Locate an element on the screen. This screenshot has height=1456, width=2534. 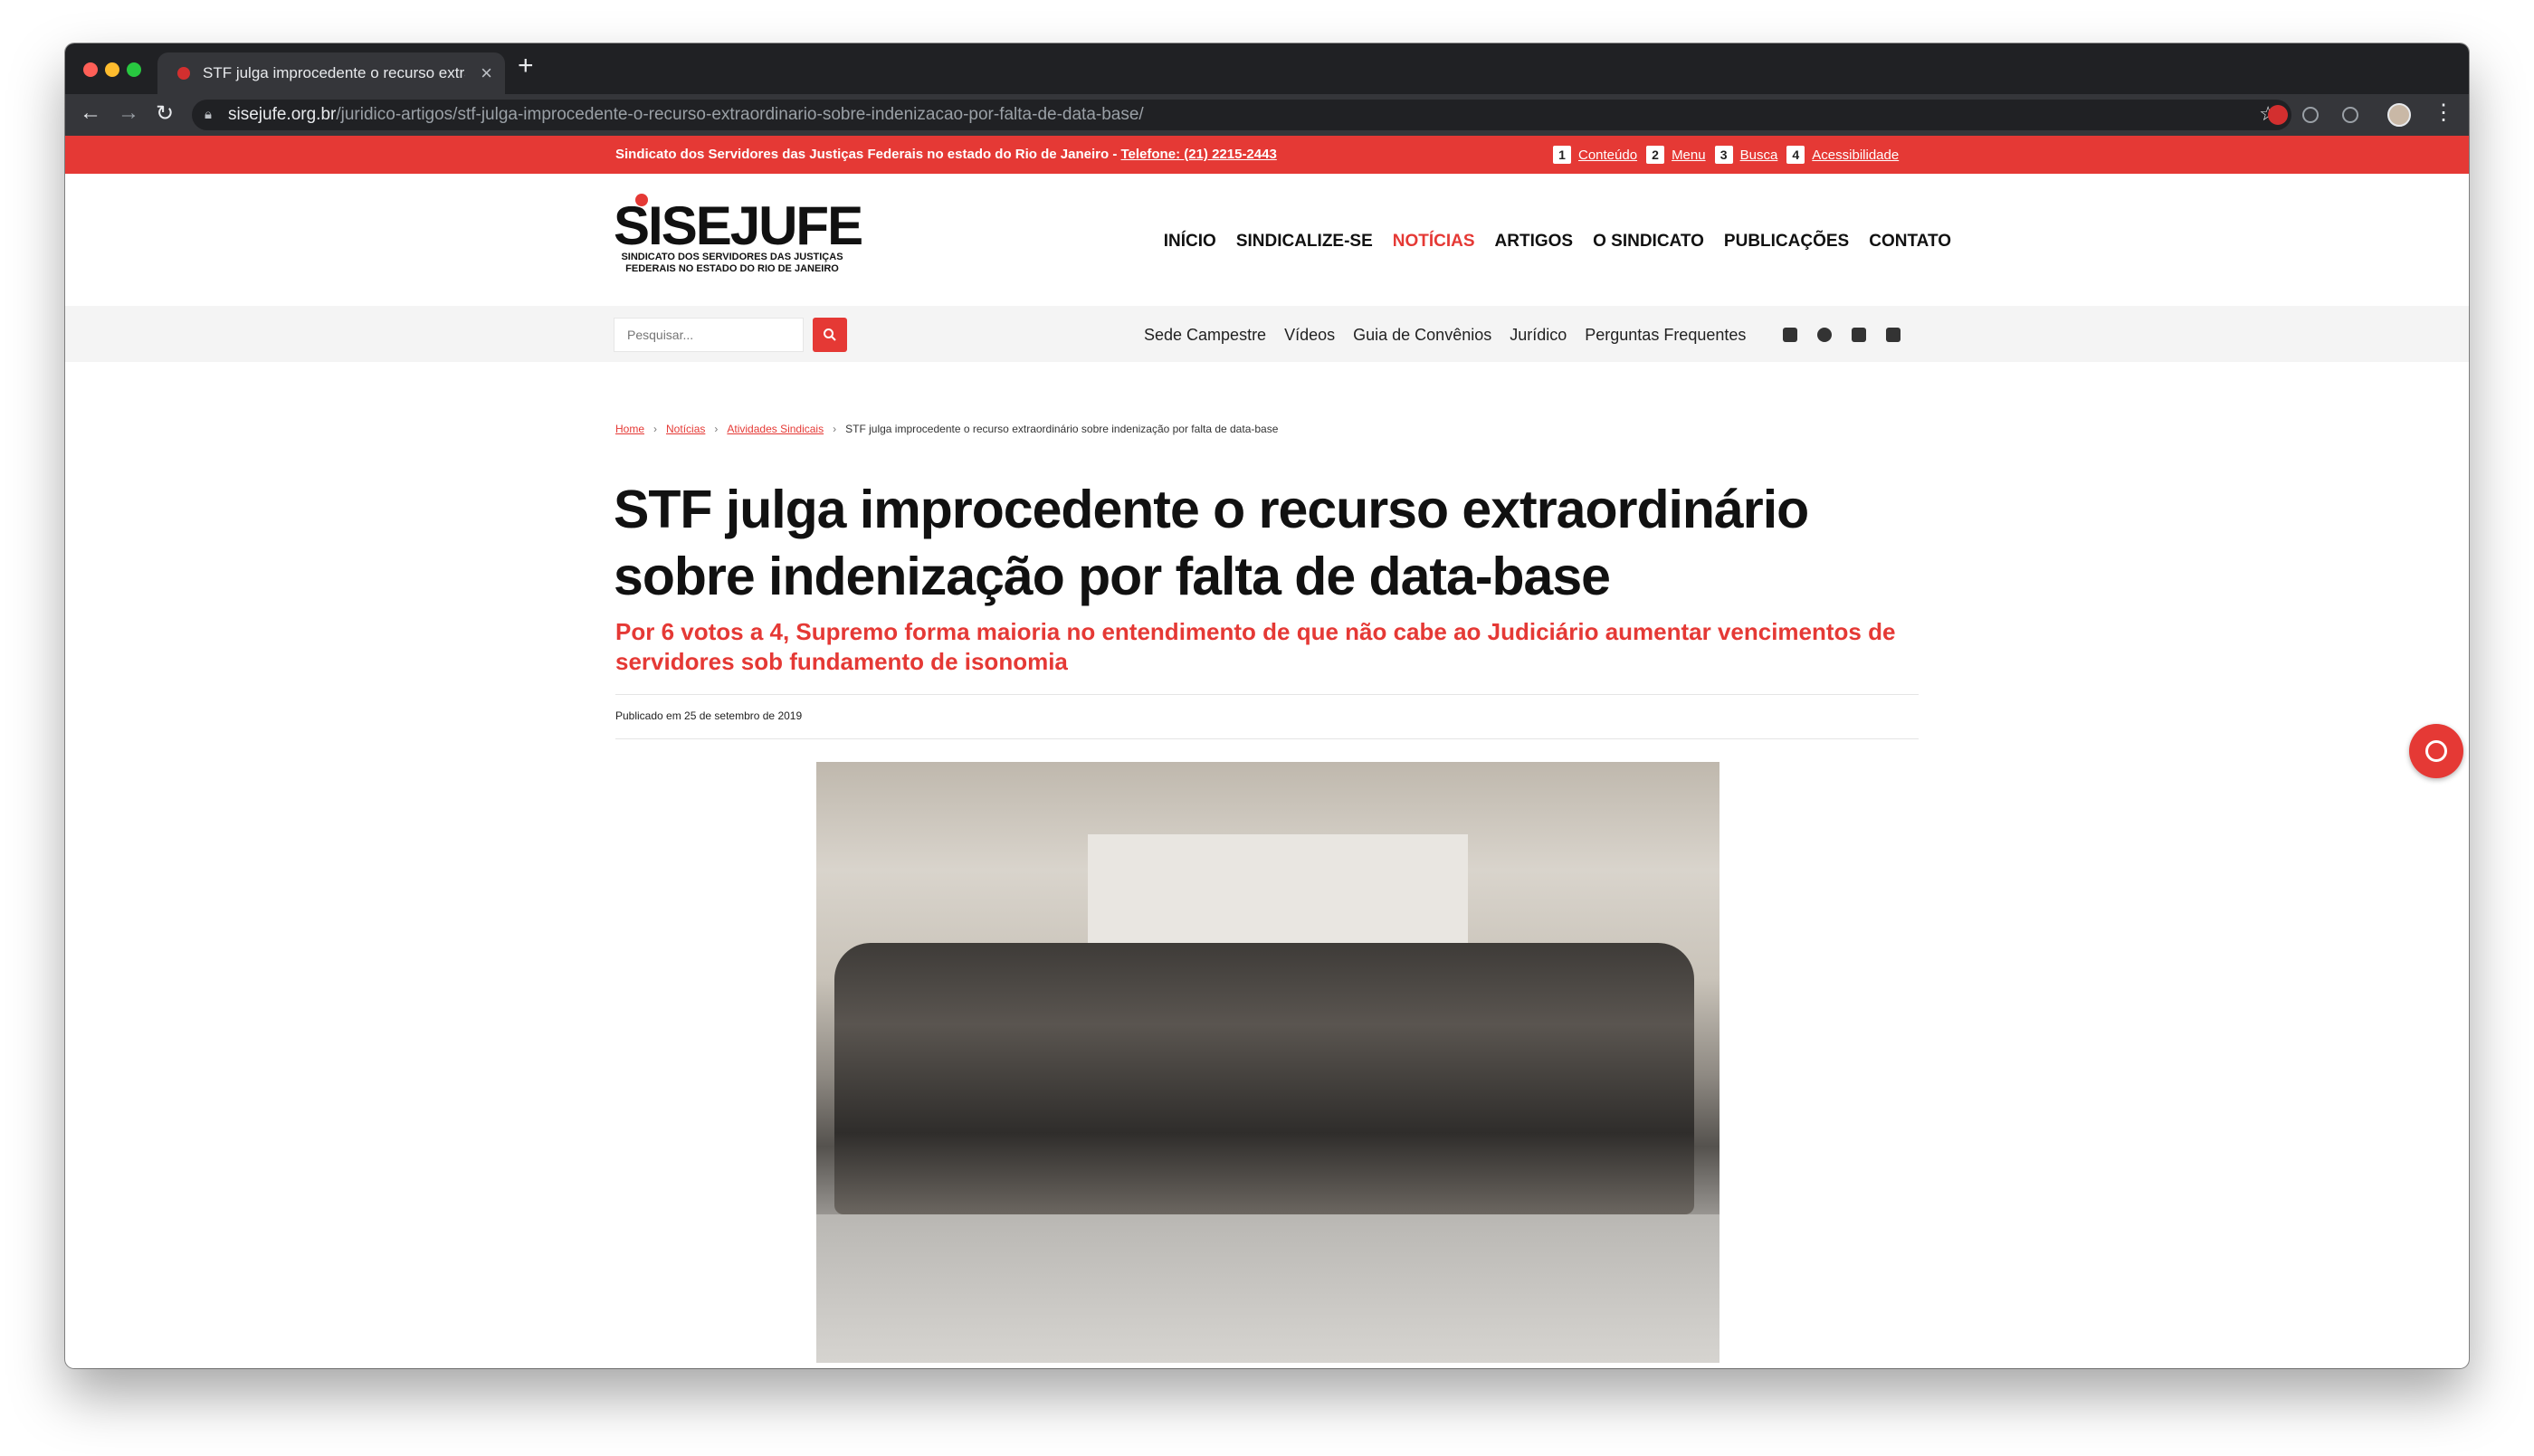
nav-item-contato: CONTATO is located at coordinates (1910, 242).